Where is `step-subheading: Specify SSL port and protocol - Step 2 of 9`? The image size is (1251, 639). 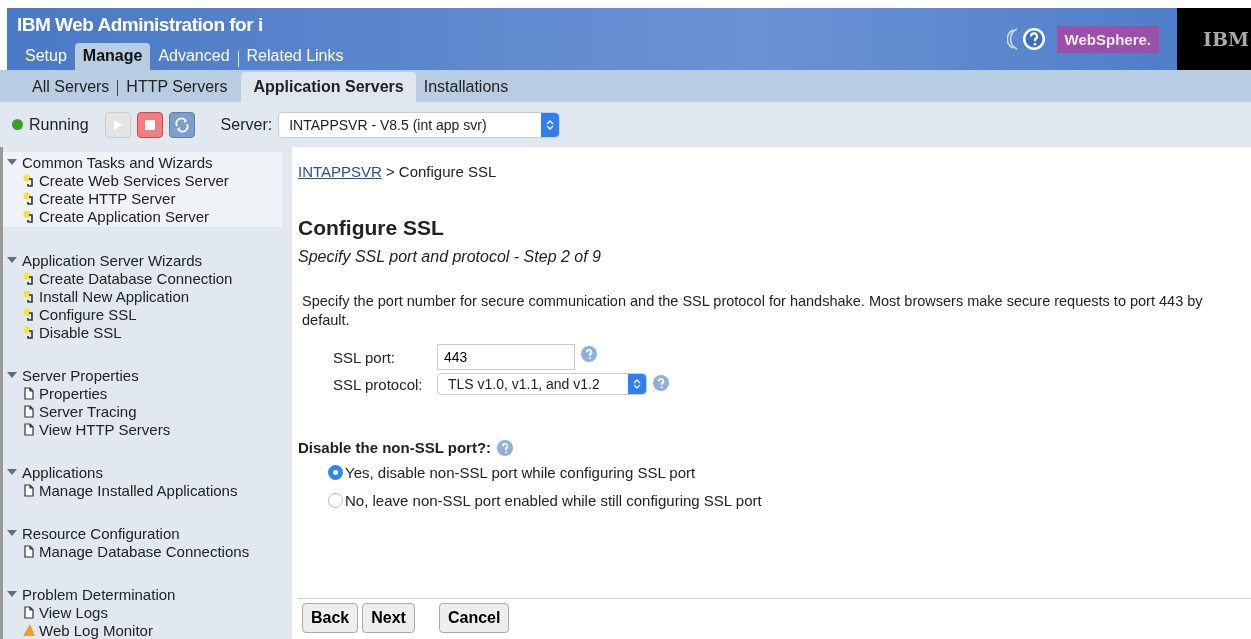 step-subheading: Specify SSL port and protocol - Step 2 of 9 is located at coordinates (450, 257).